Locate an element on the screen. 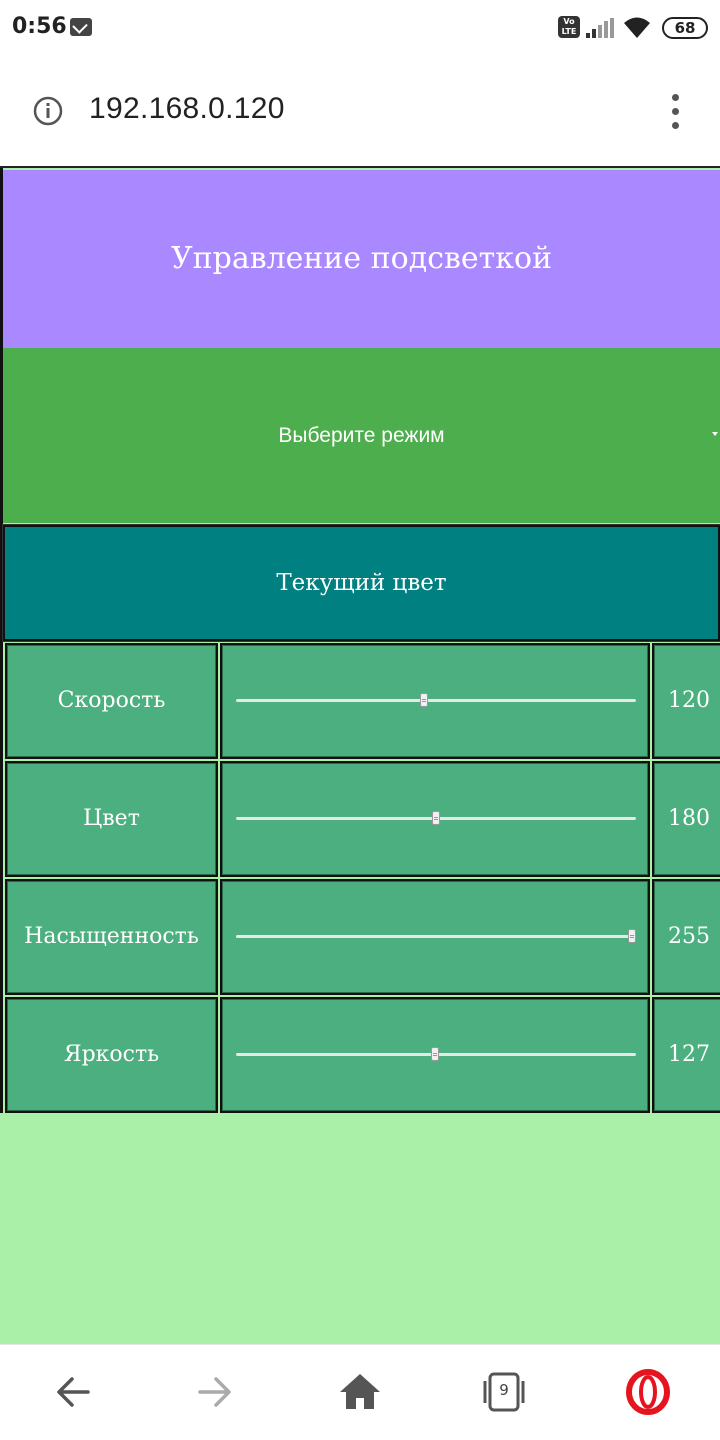 This screenshot has height=1440, width=720. color-slider is located at coordinates (436, 818).